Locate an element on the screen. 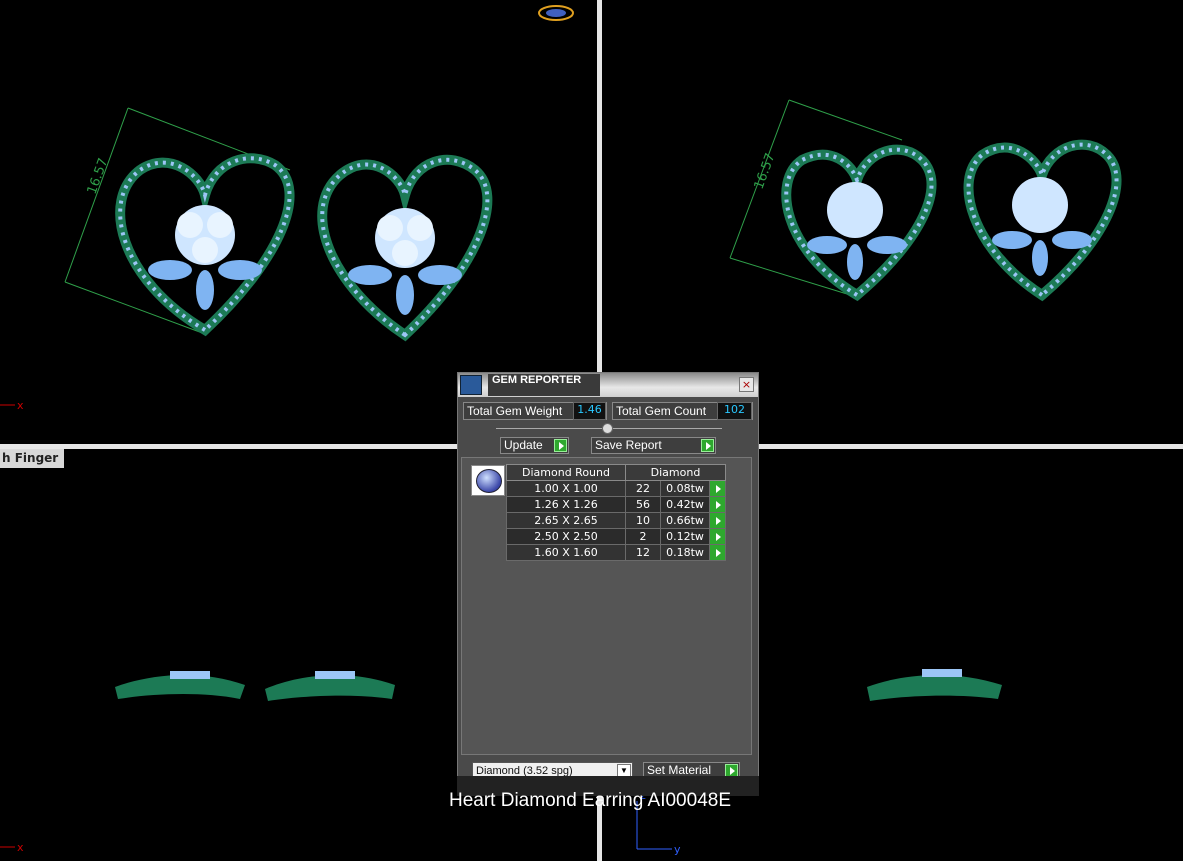  gem-size: 1.60 X 1.60 is located at coordinates (566, 552).